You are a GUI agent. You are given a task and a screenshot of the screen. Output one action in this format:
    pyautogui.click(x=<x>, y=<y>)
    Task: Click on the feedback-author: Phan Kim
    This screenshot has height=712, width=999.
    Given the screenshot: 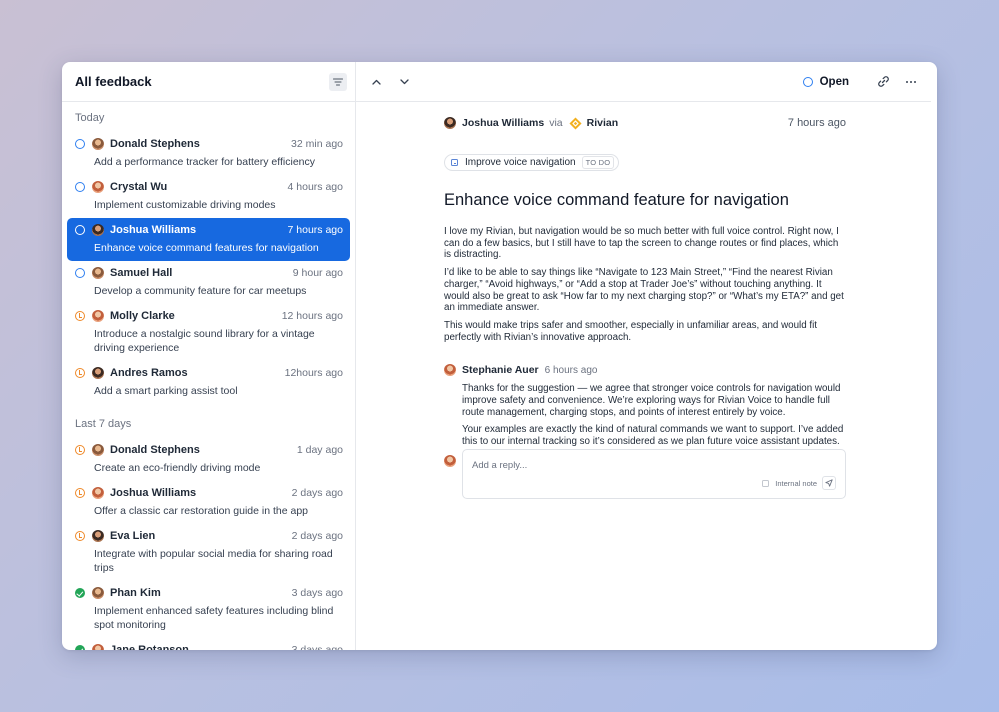 What is the action you would take?
    pyautogui.click(x=135, y=593)
    